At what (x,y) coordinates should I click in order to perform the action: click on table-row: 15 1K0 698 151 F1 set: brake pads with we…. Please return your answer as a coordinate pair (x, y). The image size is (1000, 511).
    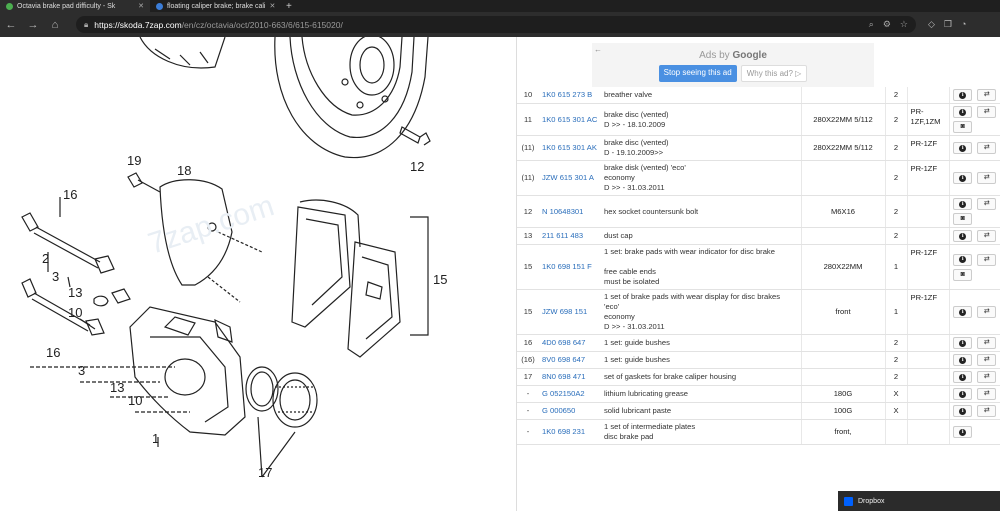
    Looking at the image, I should click on (758, 267).